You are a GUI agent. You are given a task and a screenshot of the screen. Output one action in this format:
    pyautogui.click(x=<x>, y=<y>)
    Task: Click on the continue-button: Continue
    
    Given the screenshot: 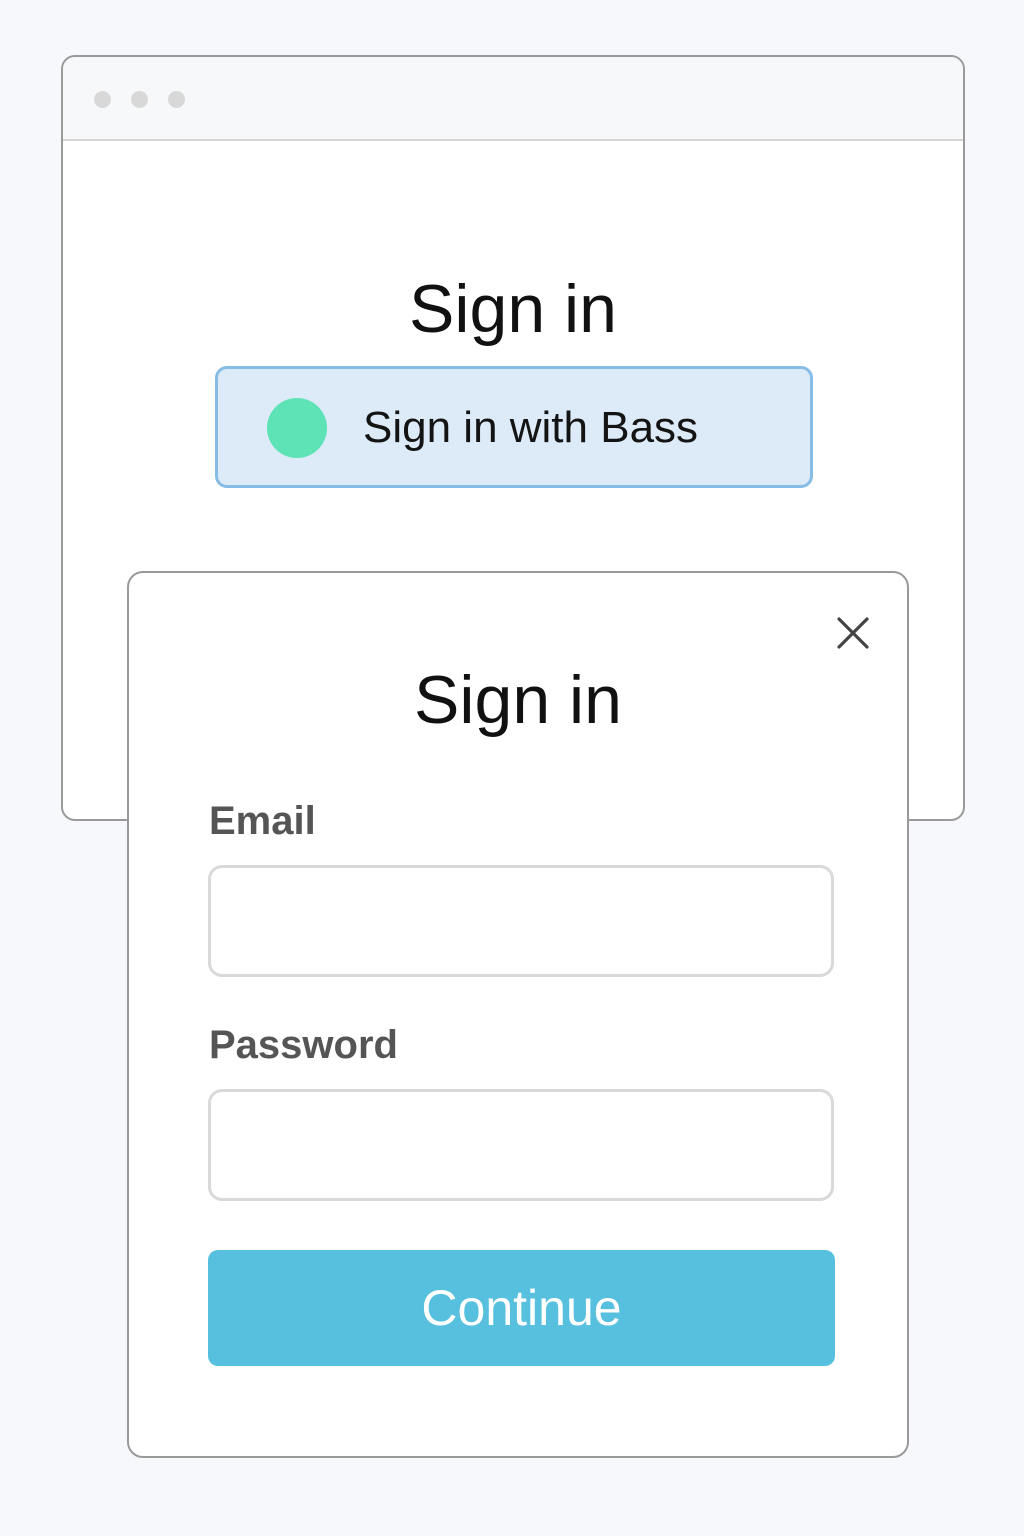 What is the action you would take?
    pyautogui.click(x=521, y=1308)
    